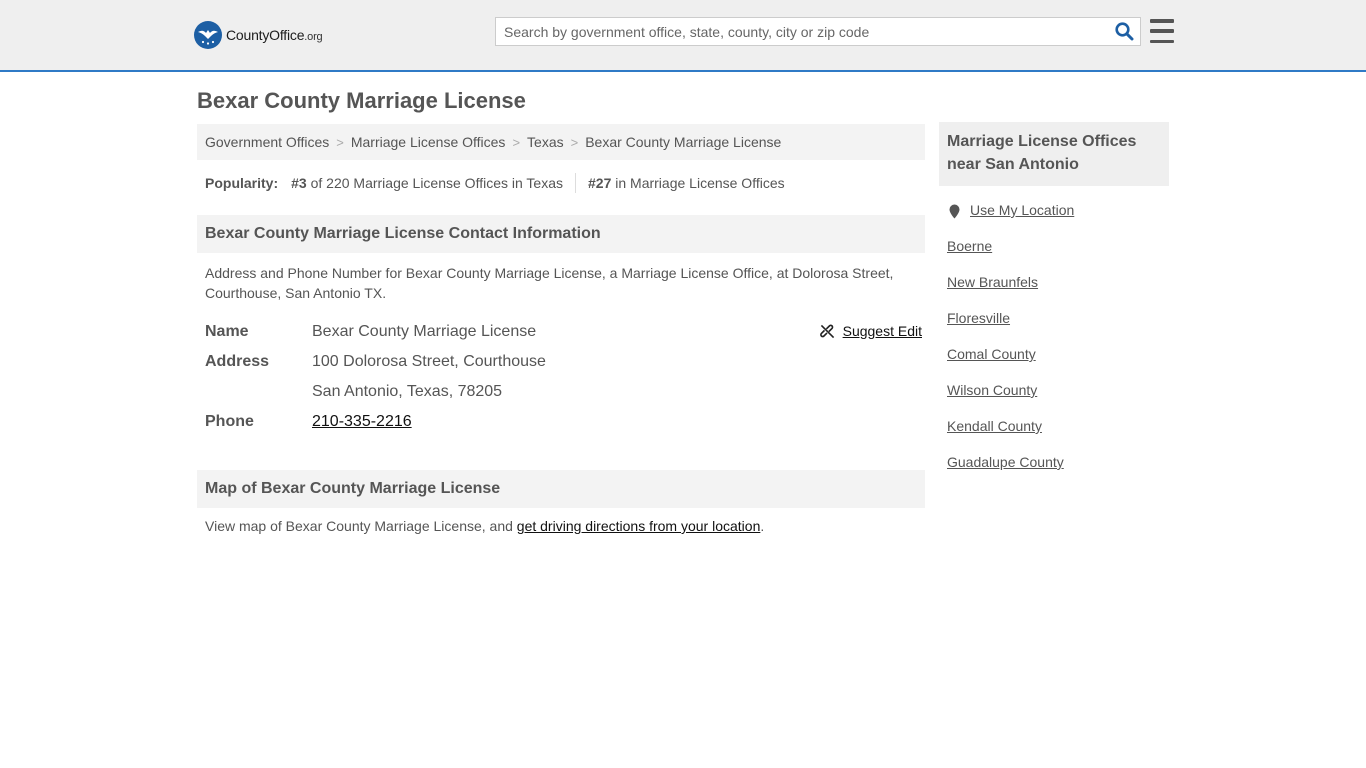  What do you see at coordinates (237, 361) in the screenshot?
I see `address-label: Address` at bounding box center [237, 361].